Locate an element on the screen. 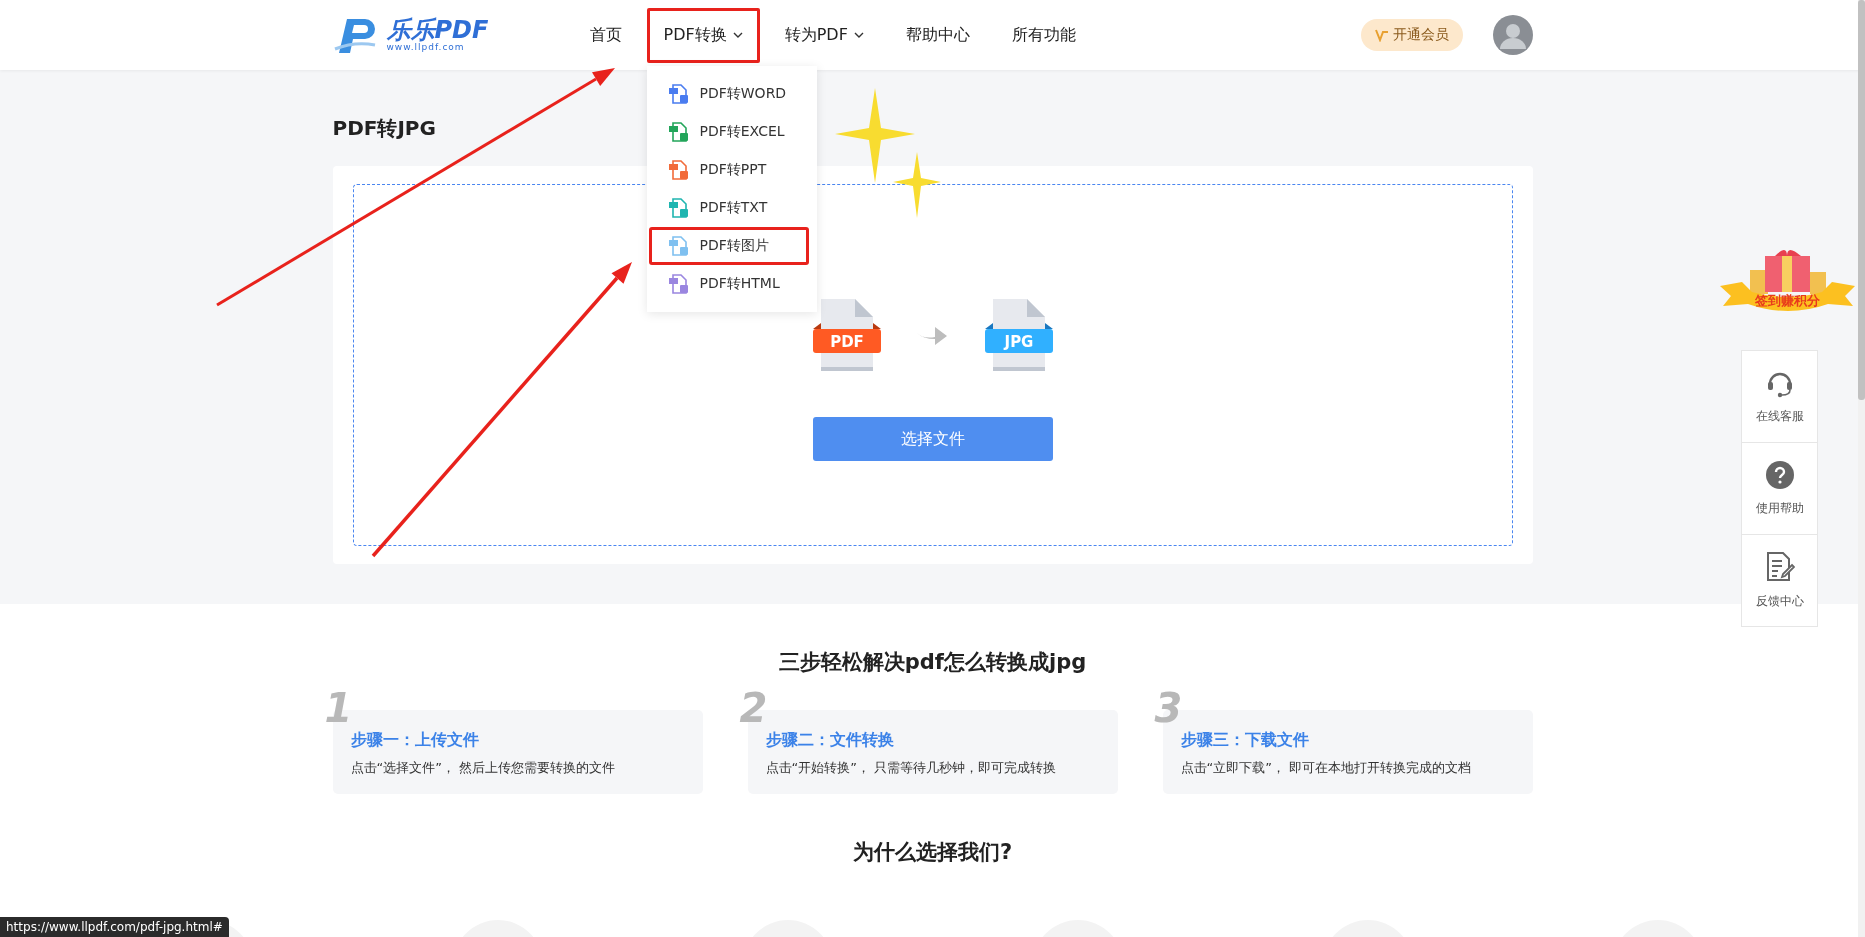 The width and height of the screenshot is (1865, 937). menu-label: PDF转PPT is located at coordinates (733, 169).